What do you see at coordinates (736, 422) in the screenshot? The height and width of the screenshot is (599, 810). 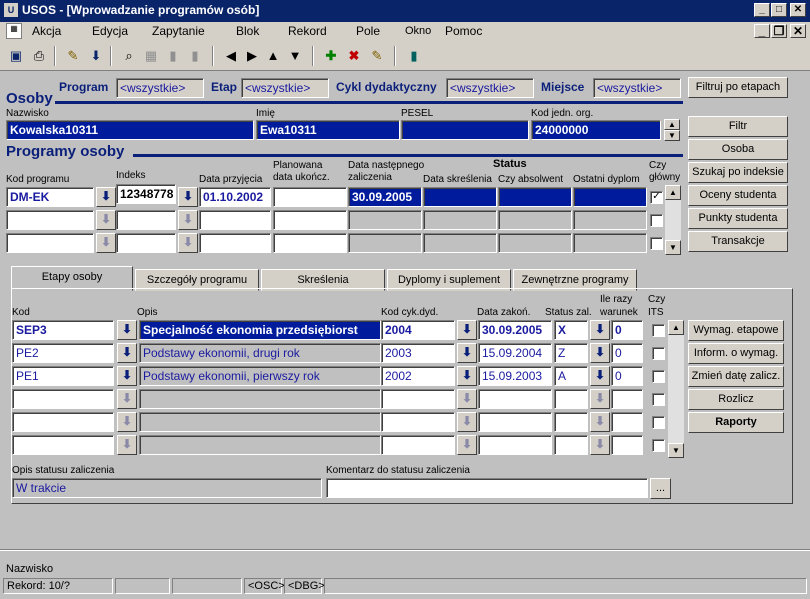 I see `raporty-button: Raporty` at bounding box center [736, 422].